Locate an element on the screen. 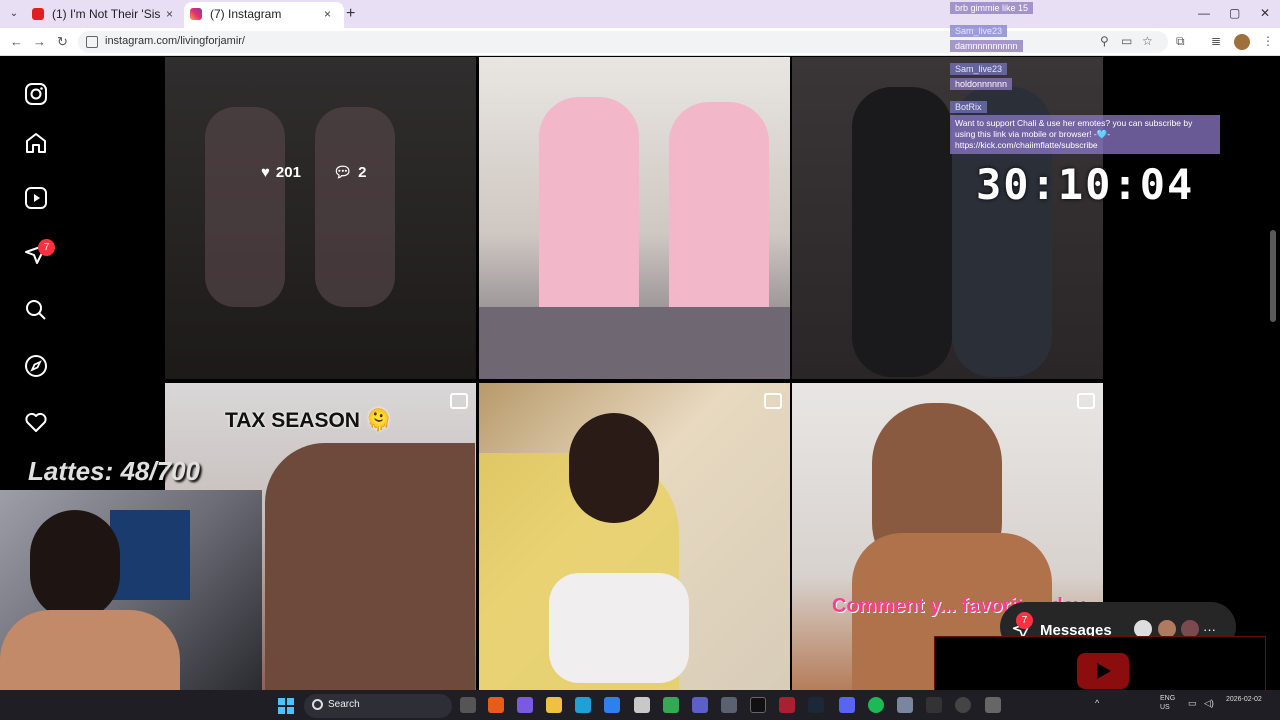  windows-taskbar: Search ^ ENG US ▭ ◁) 2026-02-02 is located at coordinates (640, 705).